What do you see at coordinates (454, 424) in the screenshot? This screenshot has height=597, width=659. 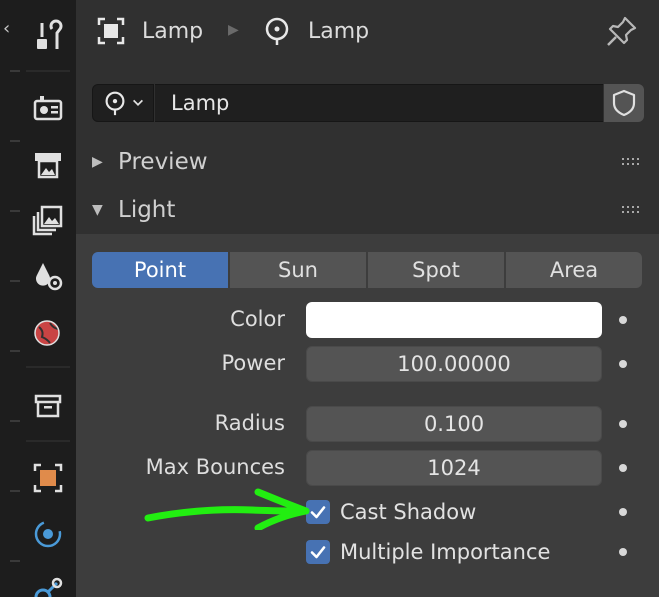 I see `radius-field: 0.100` at bounding box center [454, 424].